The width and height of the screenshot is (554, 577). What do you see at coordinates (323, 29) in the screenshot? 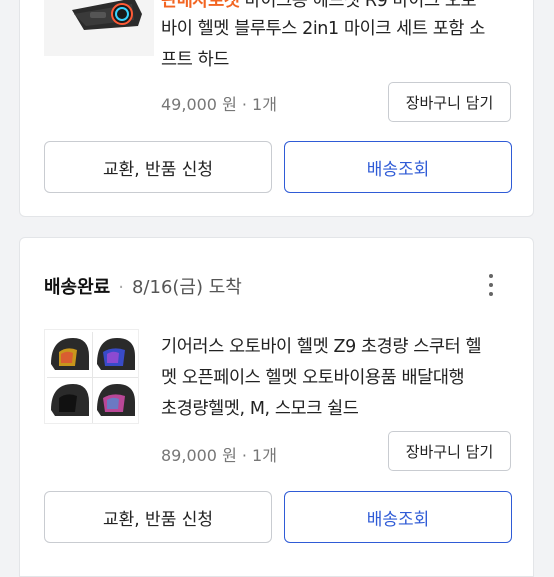
I see `product-title-line: 바이 헬멧 블루투스 2in1 마이크 세트 포함 소` at bounding box center [323, 29].